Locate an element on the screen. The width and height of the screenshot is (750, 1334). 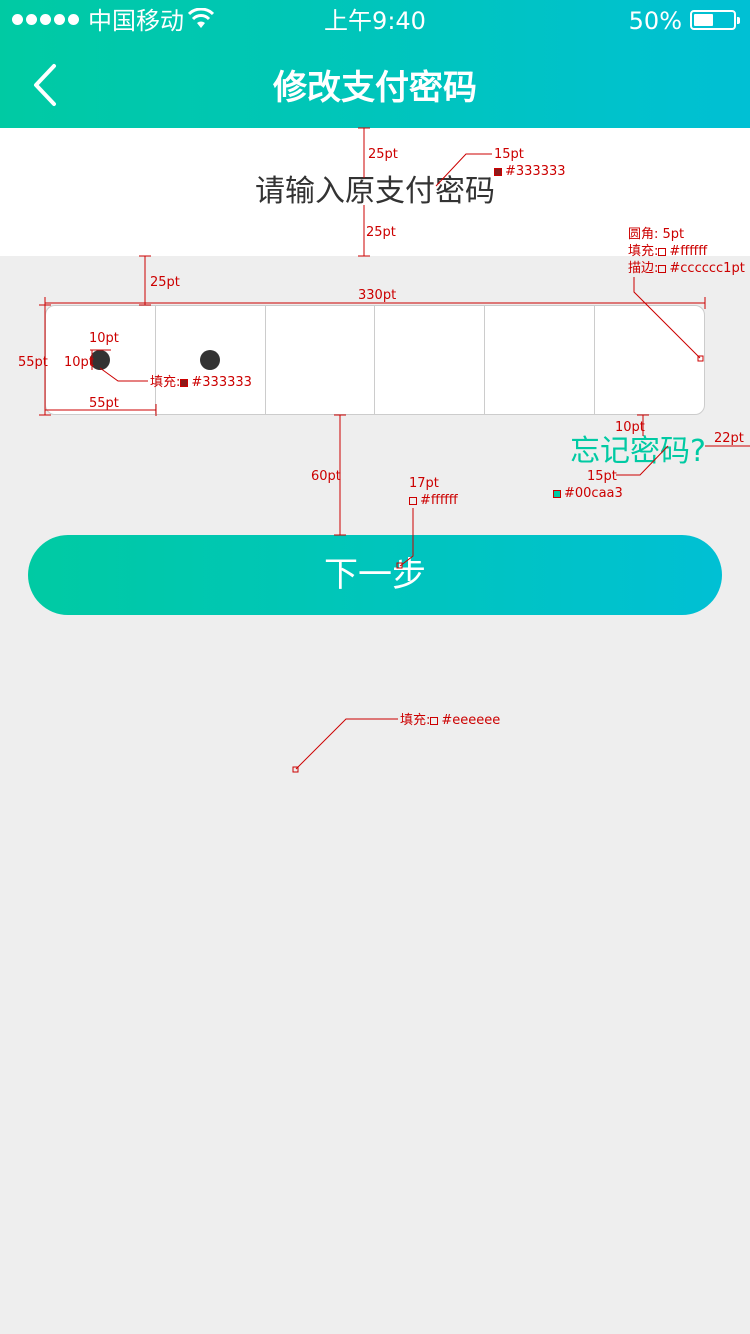
anno-dot-fill: 填充: #333333 is located at coordinates (201, 382).